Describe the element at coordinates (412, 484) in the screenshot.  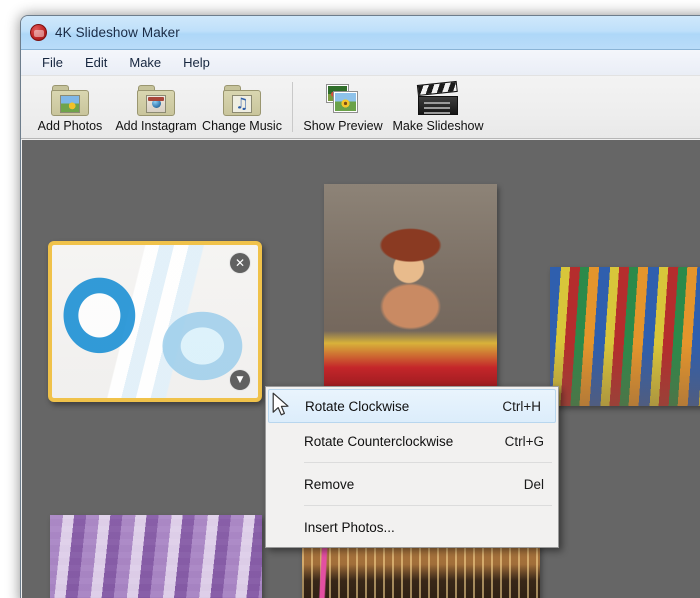
I see `context-menu-item-remove: Remove Del` at that location.